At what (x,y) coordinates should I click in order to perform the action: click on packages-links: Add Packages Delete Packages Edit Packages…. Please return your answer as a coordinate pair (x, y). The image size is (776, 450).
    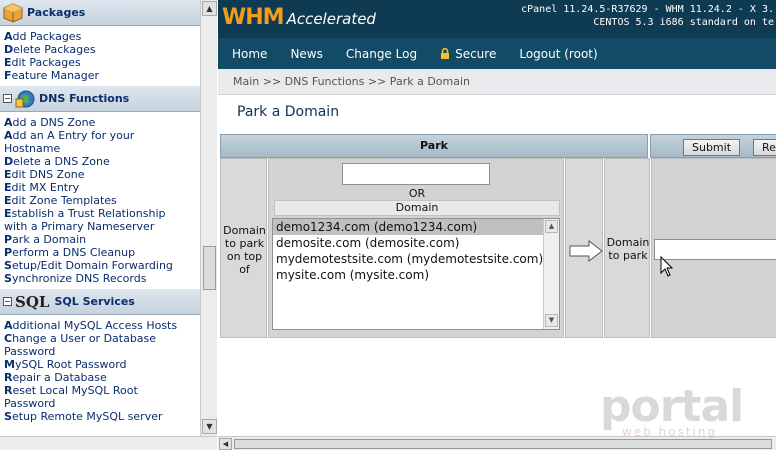
    Looking at the image, I should click on (100, 56).